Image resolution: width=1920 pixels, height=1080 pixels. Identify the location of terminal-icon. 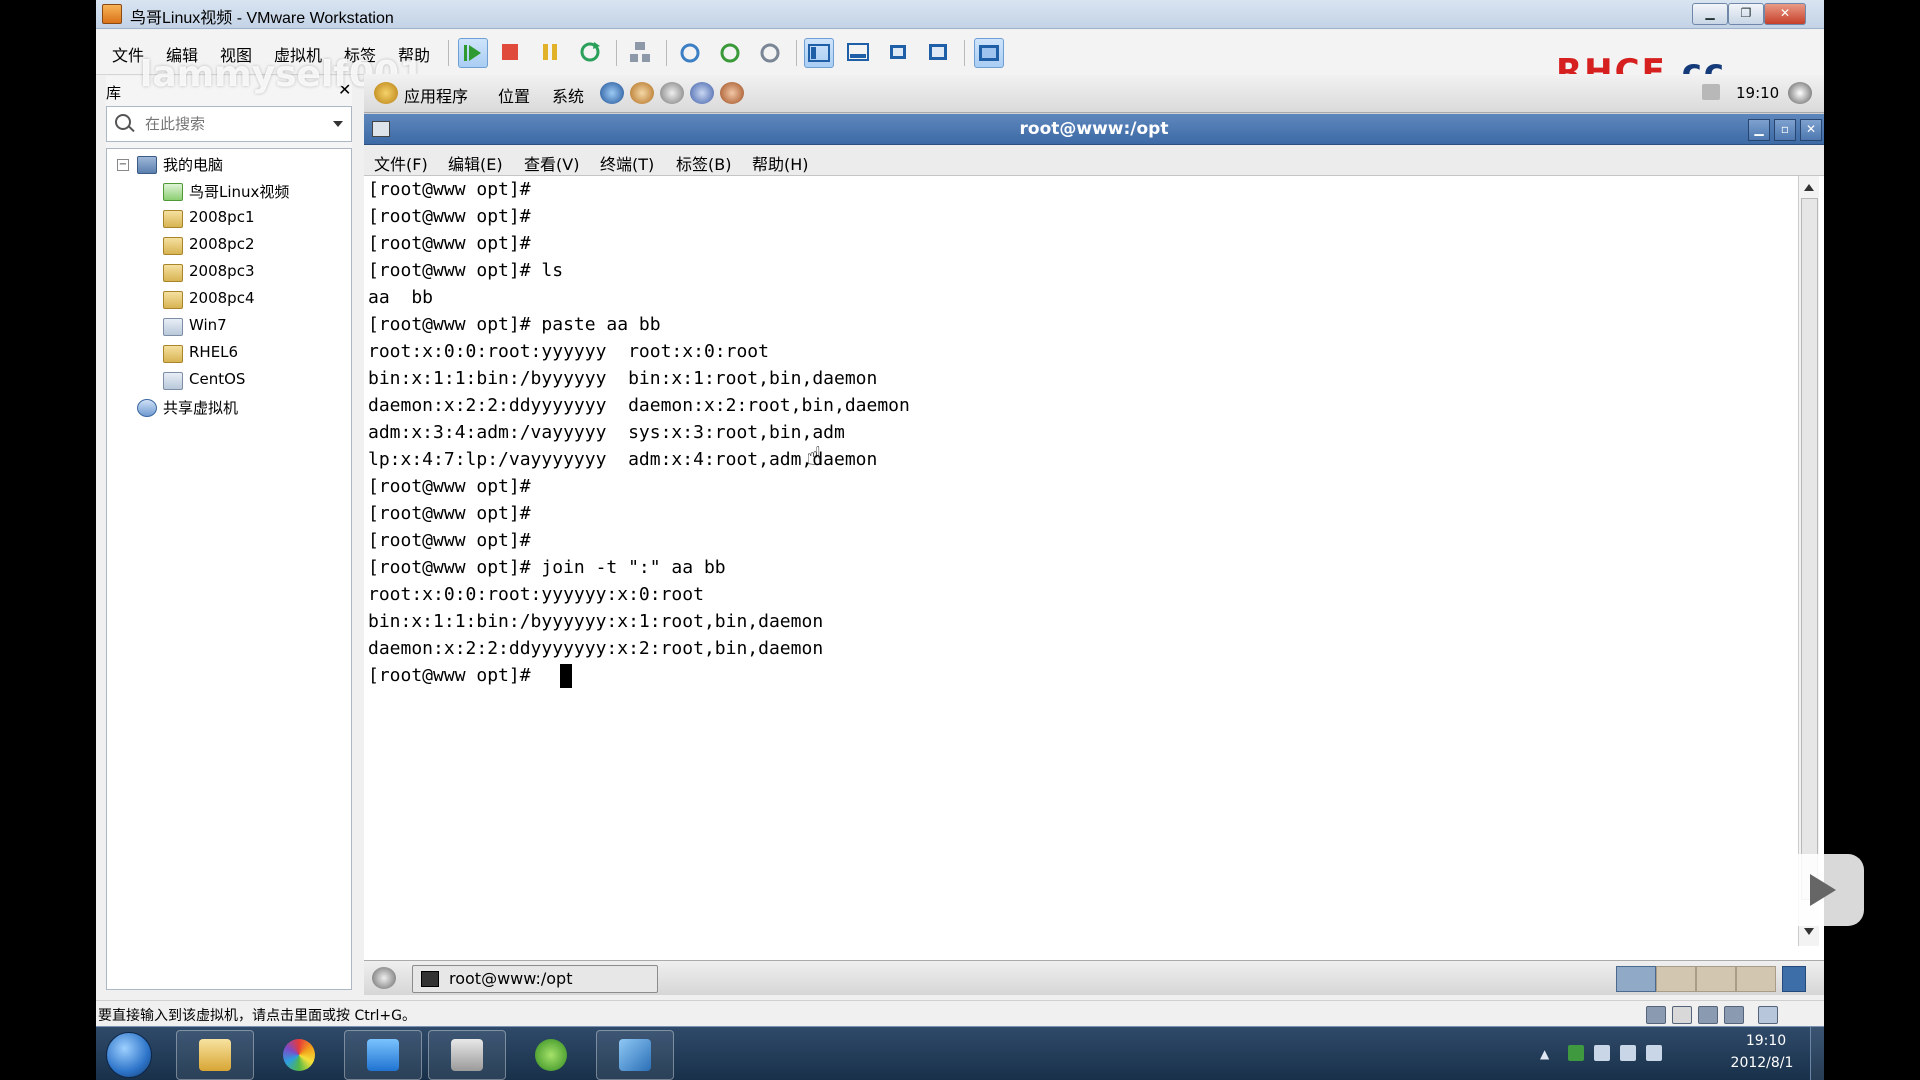
(430, 979).